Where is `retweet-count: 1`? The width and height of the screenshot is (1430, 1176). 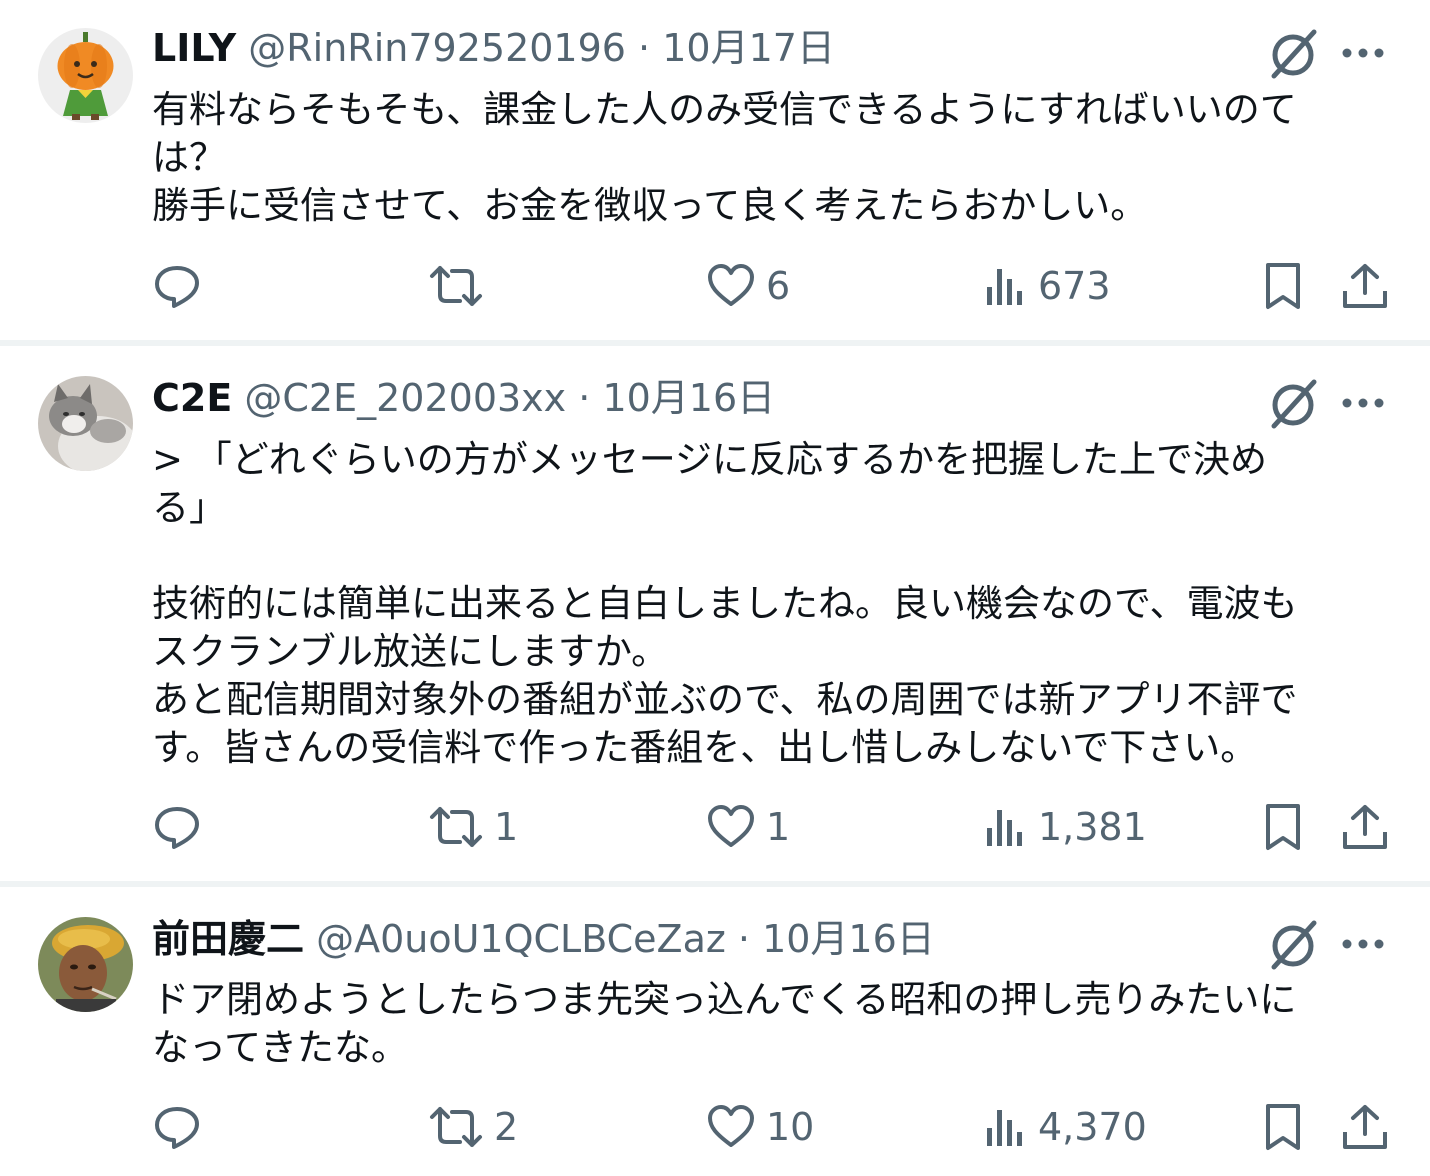
retweet-count: 1 is located at coordinates (506, 827).